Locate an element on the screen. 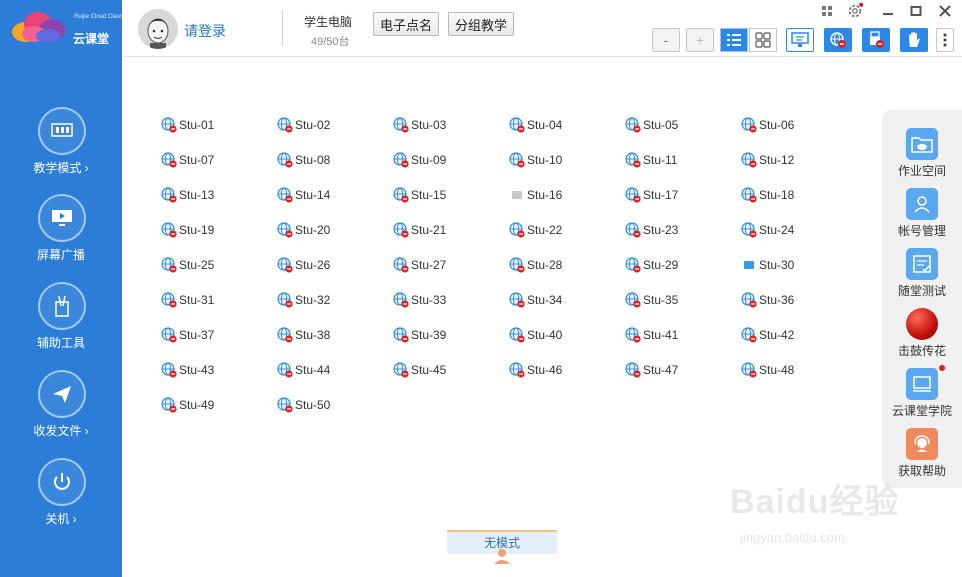  cloud-academy-button: 云课堂学院 is located at coordinates (922, 392).